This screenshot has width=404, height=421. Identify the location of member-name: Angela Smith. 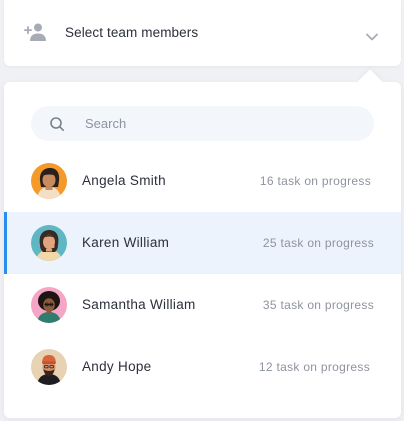
(124, 180).